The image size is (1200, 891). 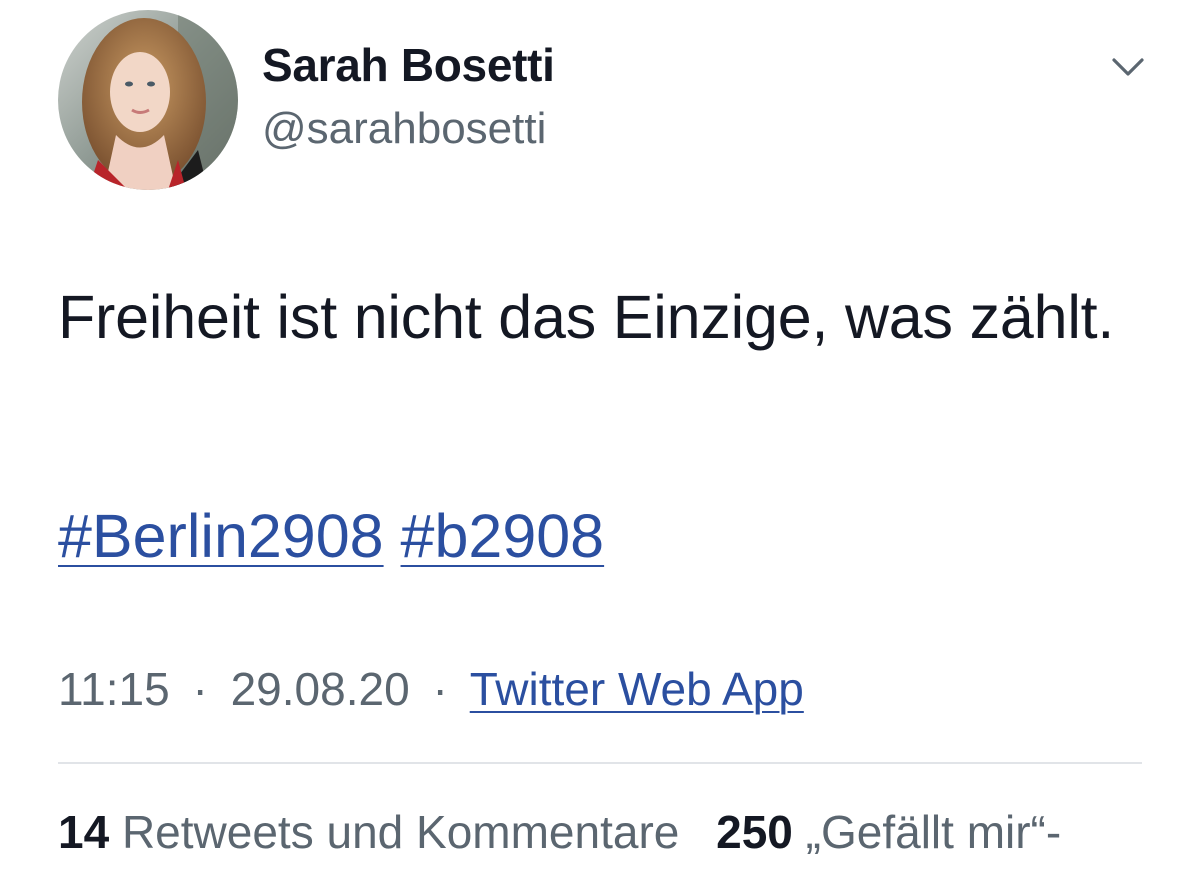 I want to click on likes-count: 250, so click(x=754, y=832).